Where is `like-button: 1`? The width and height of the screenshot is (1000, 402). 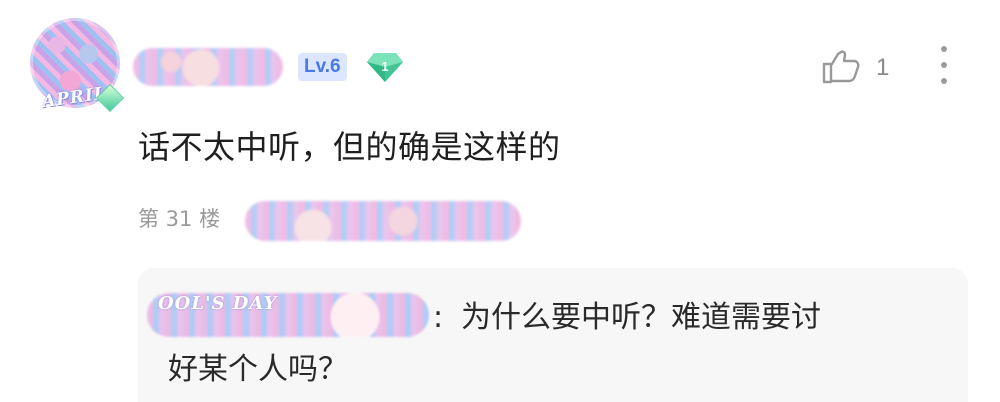
like-button: 1 is located at coordinates (854, 67).